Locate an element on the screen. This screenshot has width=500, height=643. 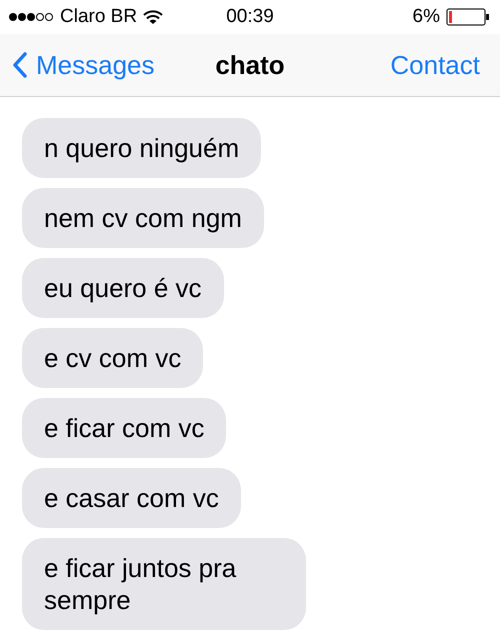
message-bubble: nem cv com ngm is located at coordinates (143, 218).